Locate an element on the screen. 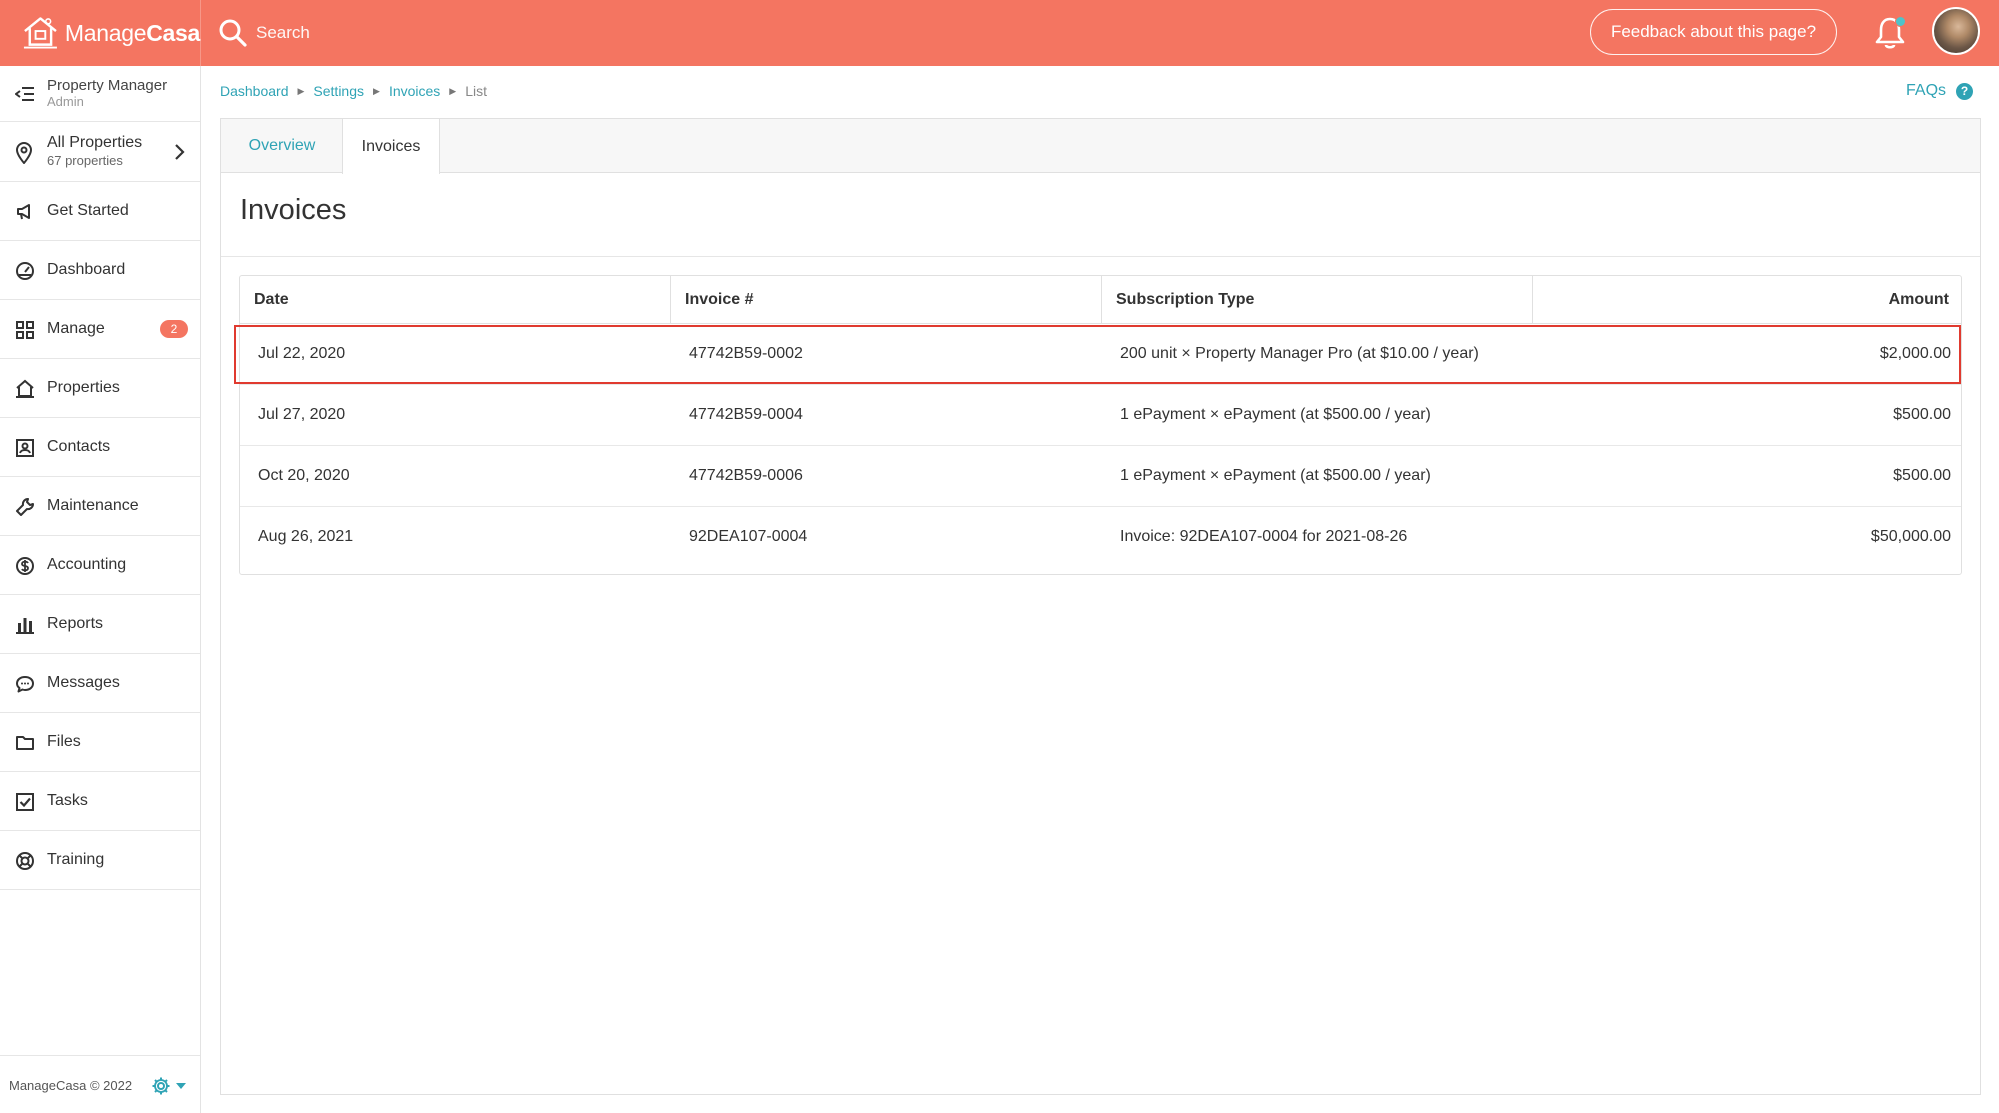 The image size is (1999, 1113). folder-icon is located at coordinates (25, 743).